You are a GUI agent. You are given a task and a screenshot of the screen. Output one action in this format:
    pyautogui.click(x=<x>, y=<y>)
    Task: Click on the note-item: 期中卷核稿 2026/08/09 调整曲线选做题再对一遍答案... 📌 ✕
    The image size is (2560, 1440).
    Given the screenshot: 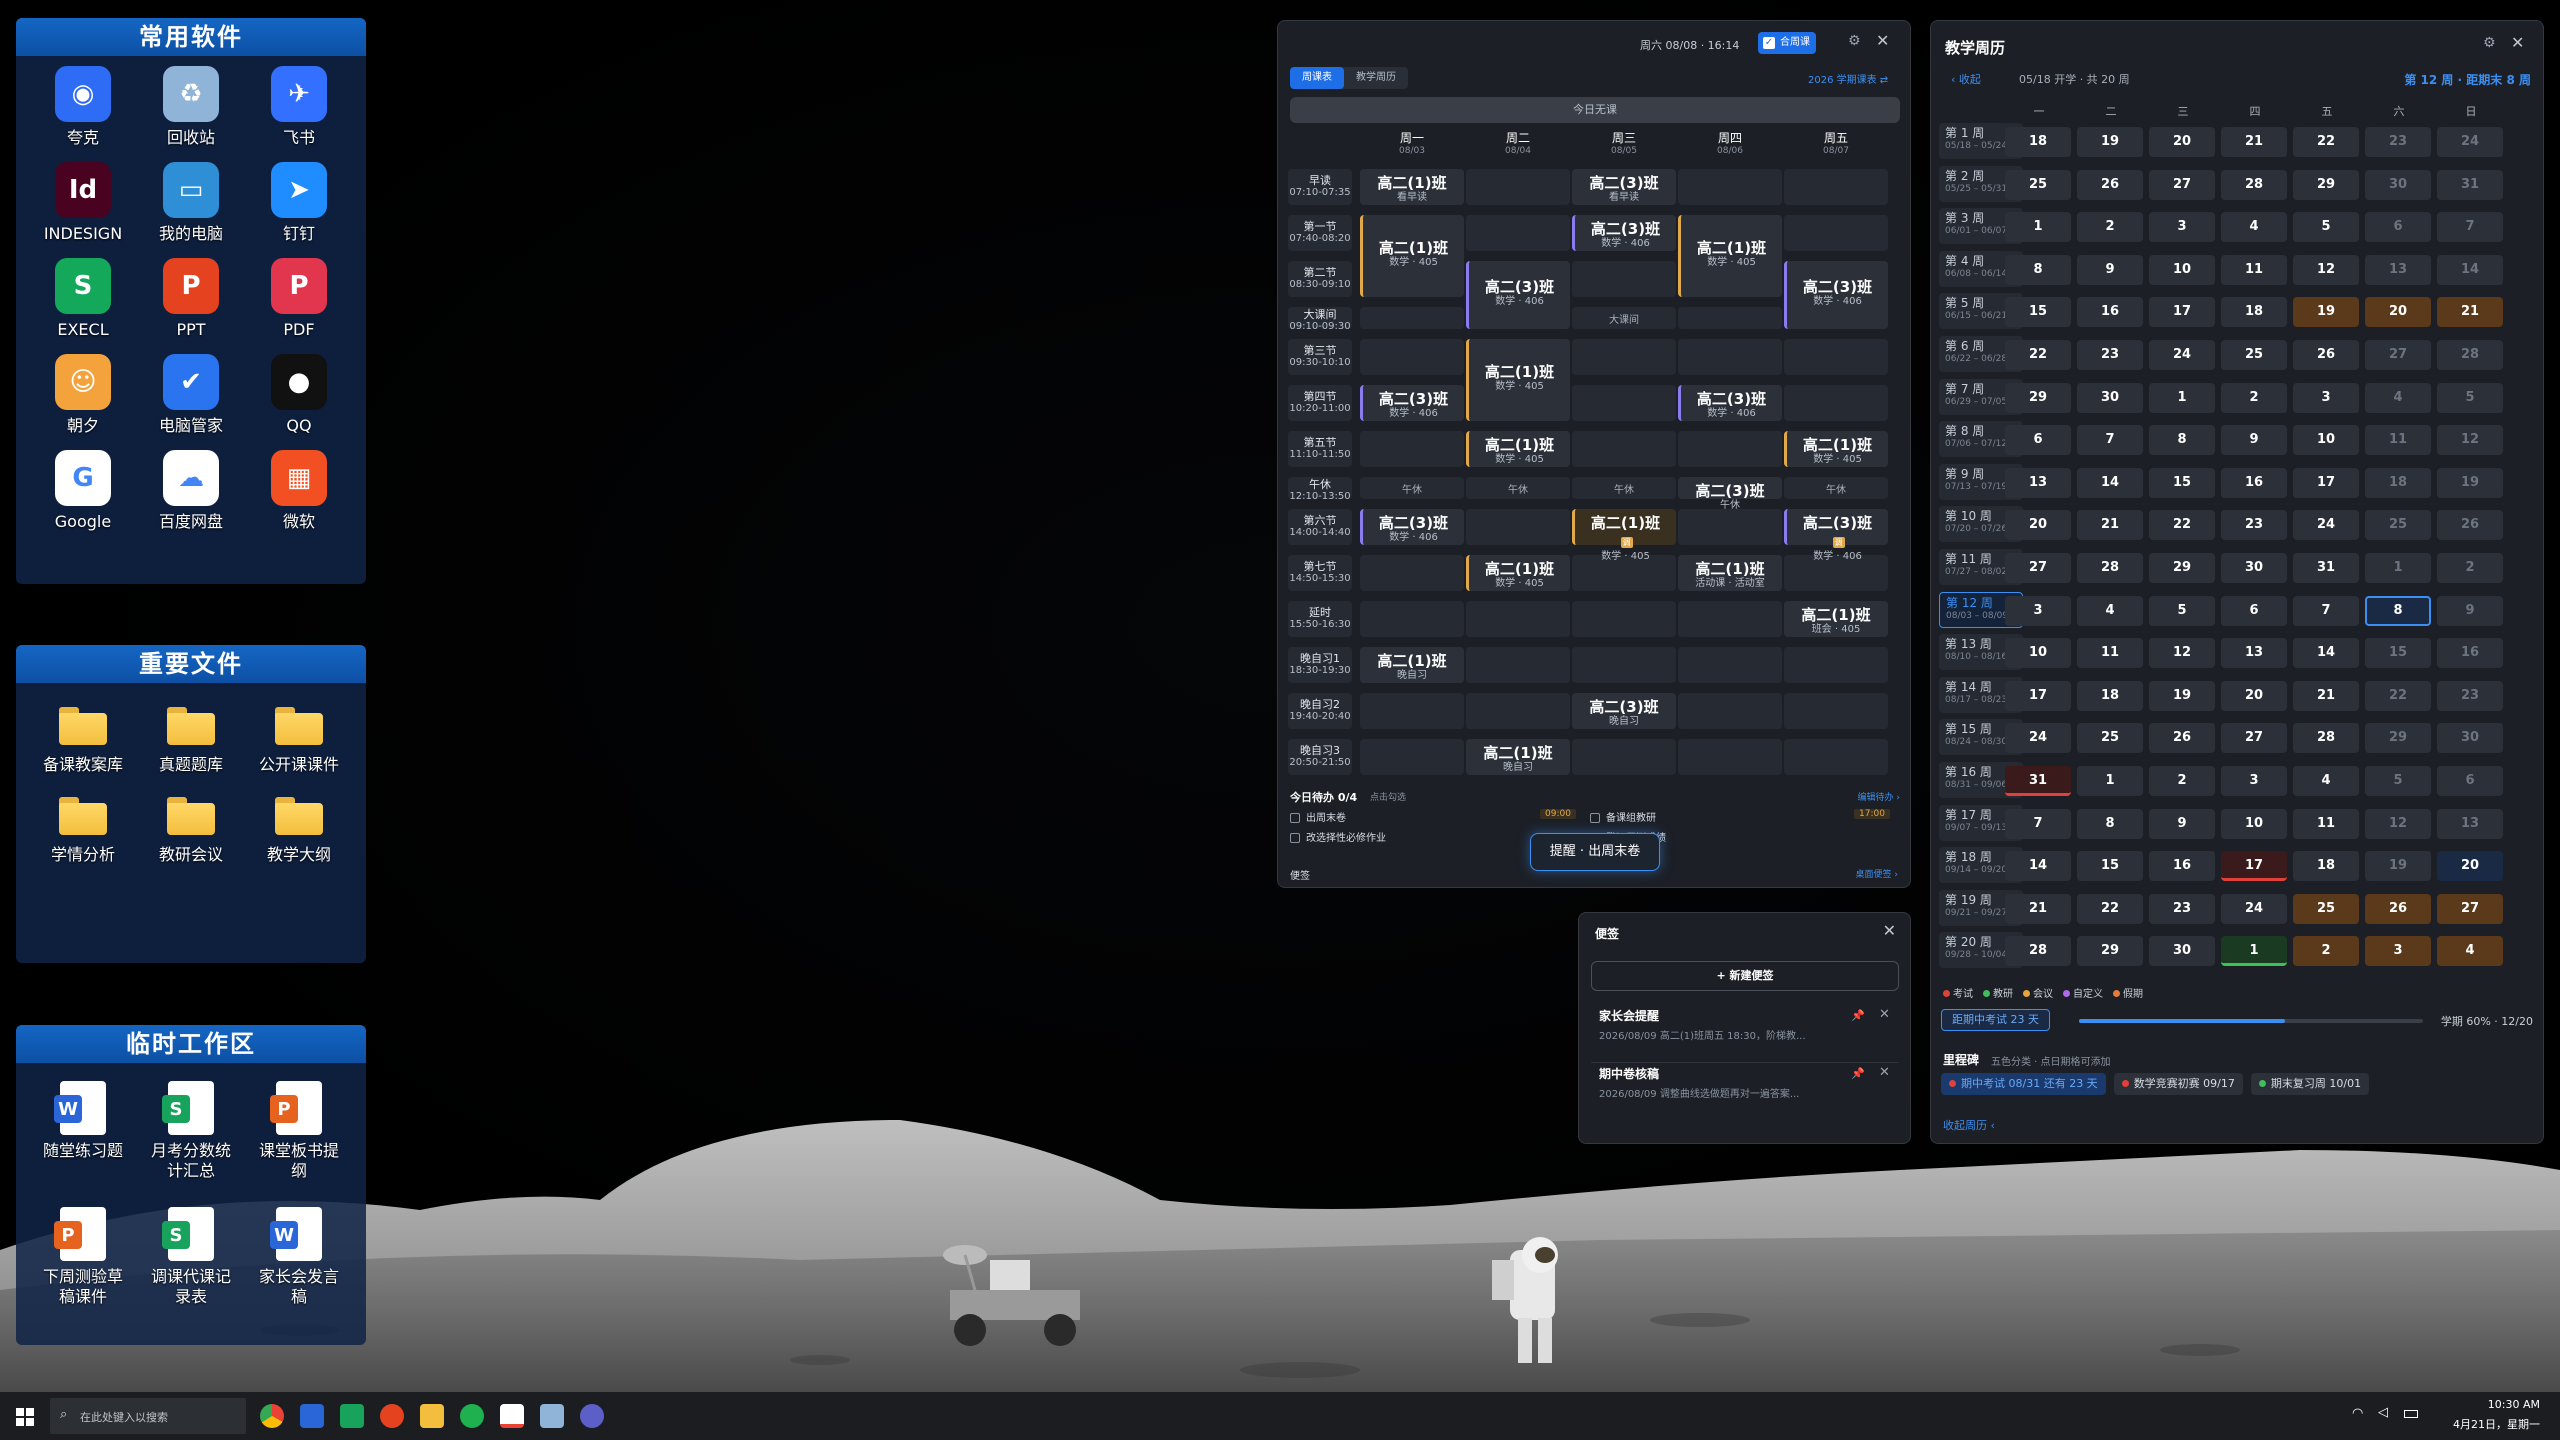 What is the action you would take?
    pyautogui.click(x=1745, y=1092)
    